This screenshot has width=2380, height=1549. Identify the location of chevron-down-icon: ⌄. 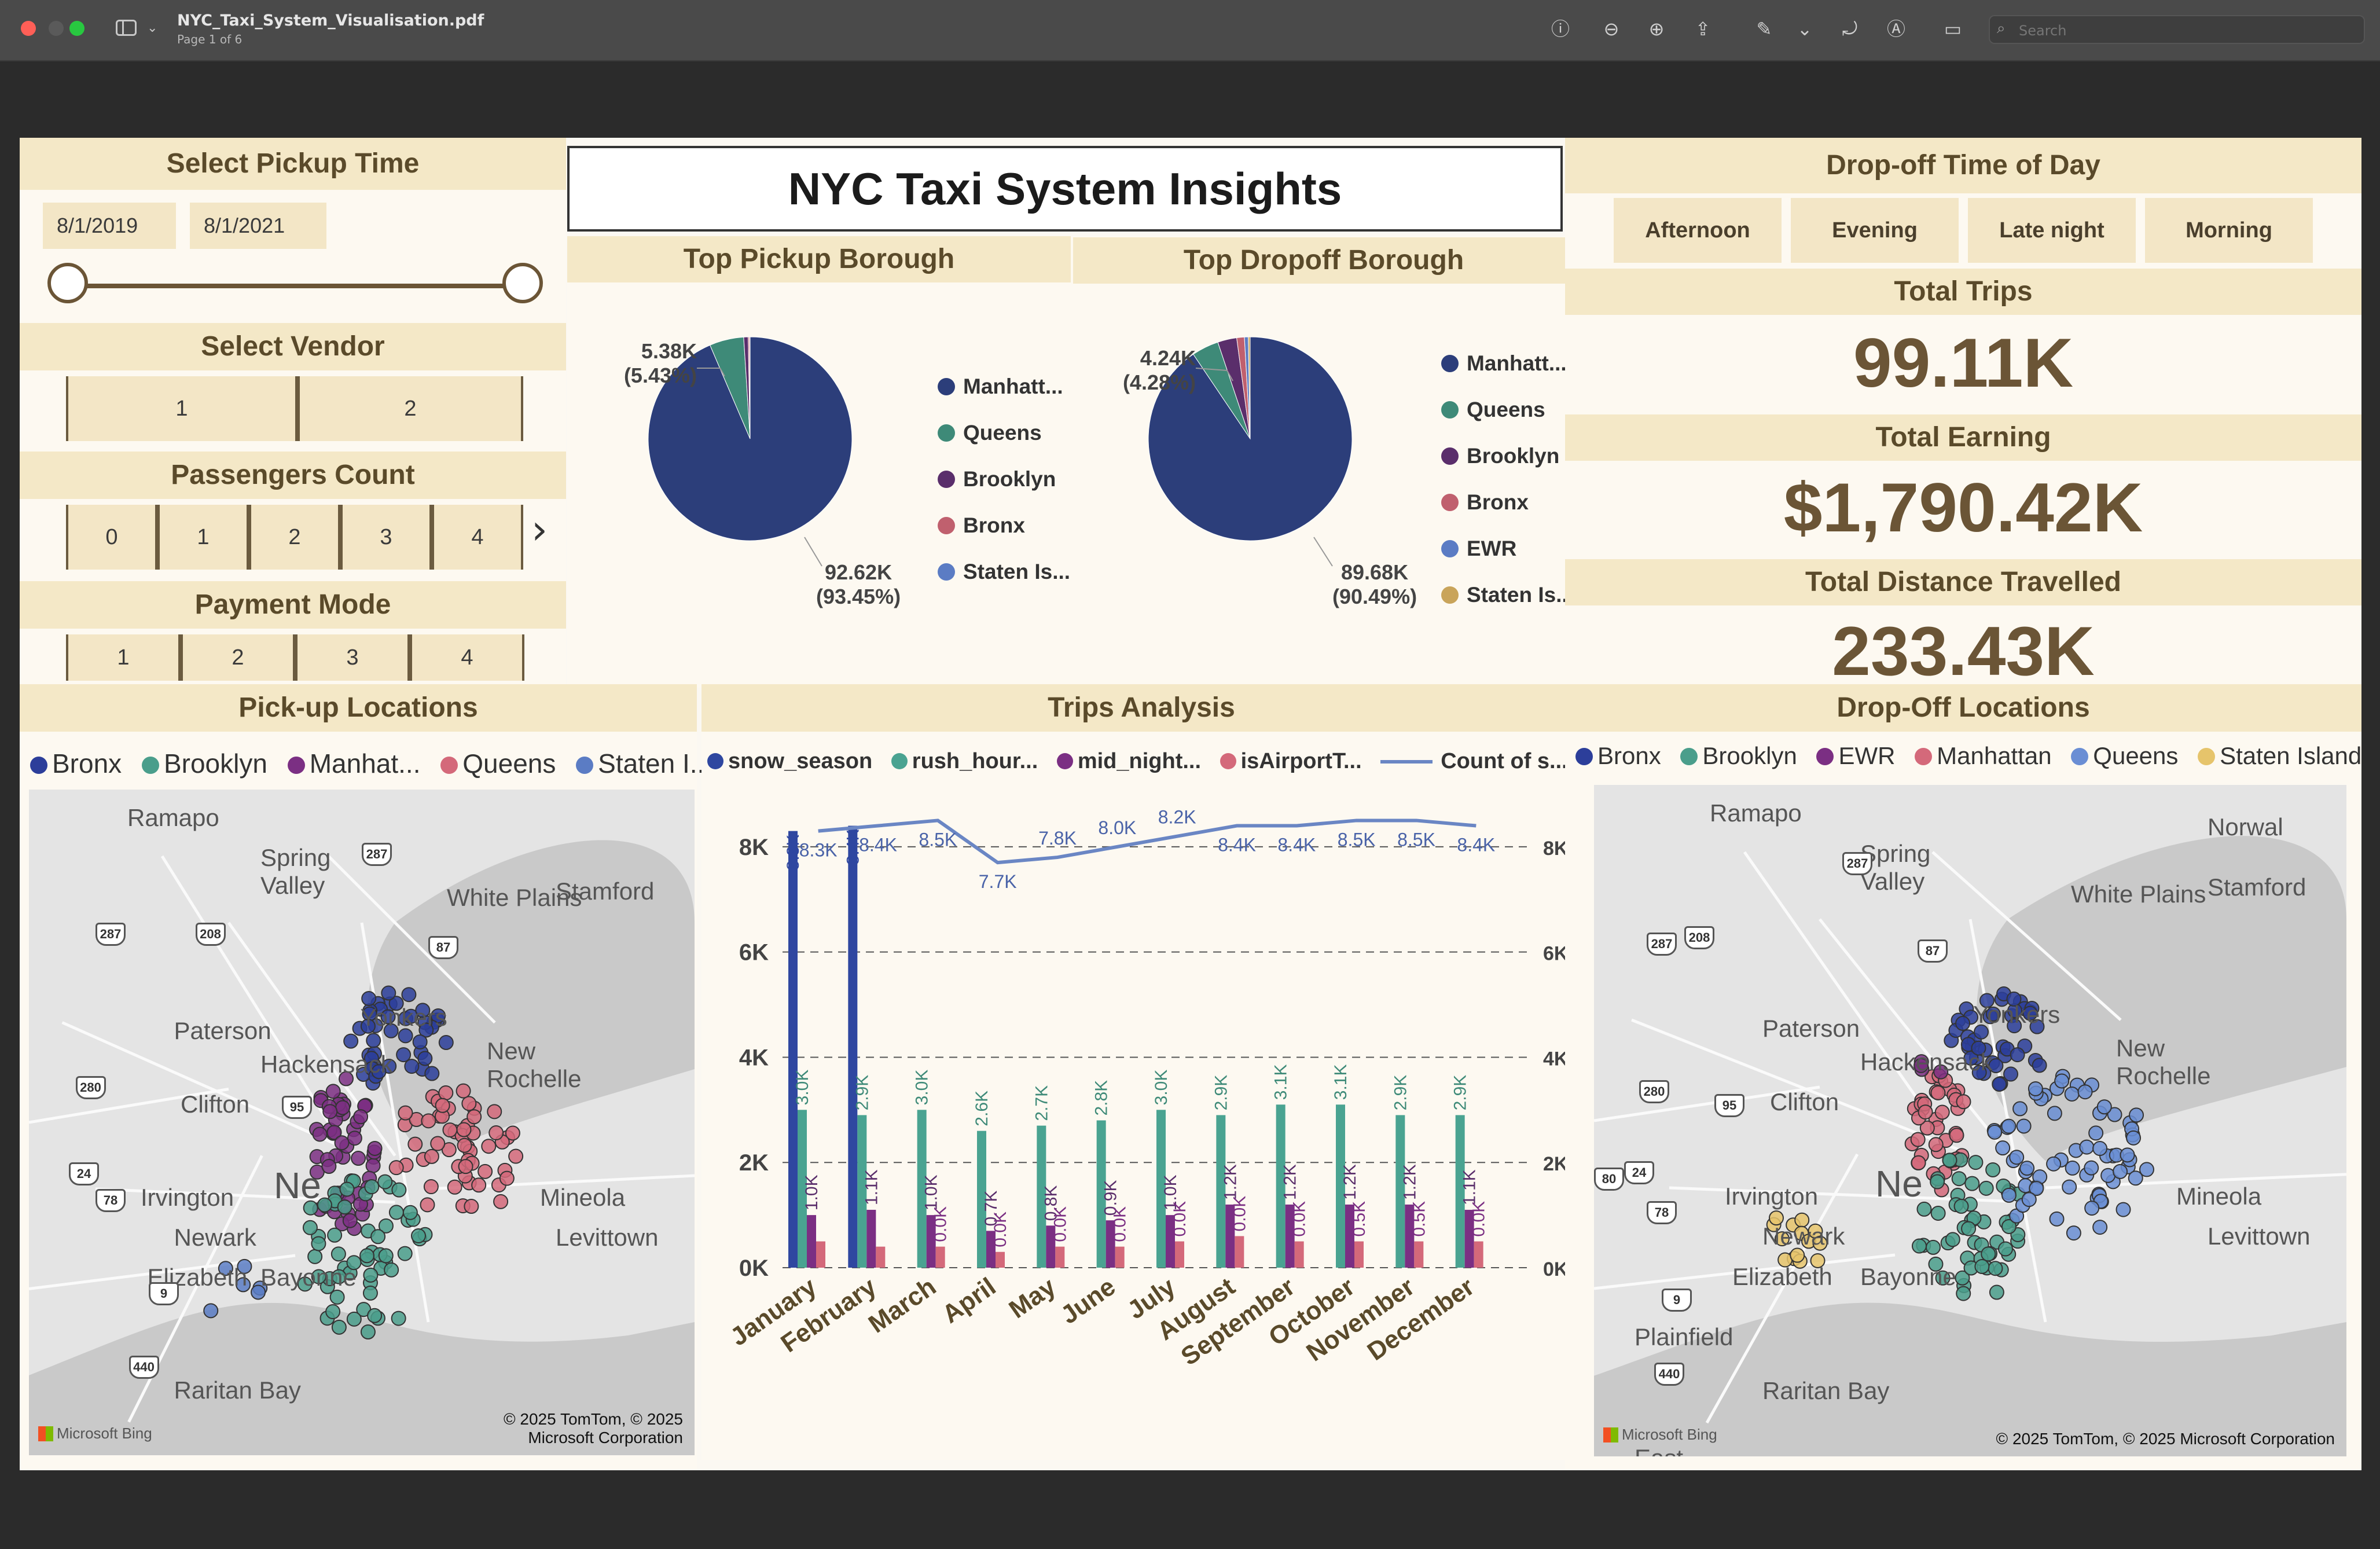
(152, 28).